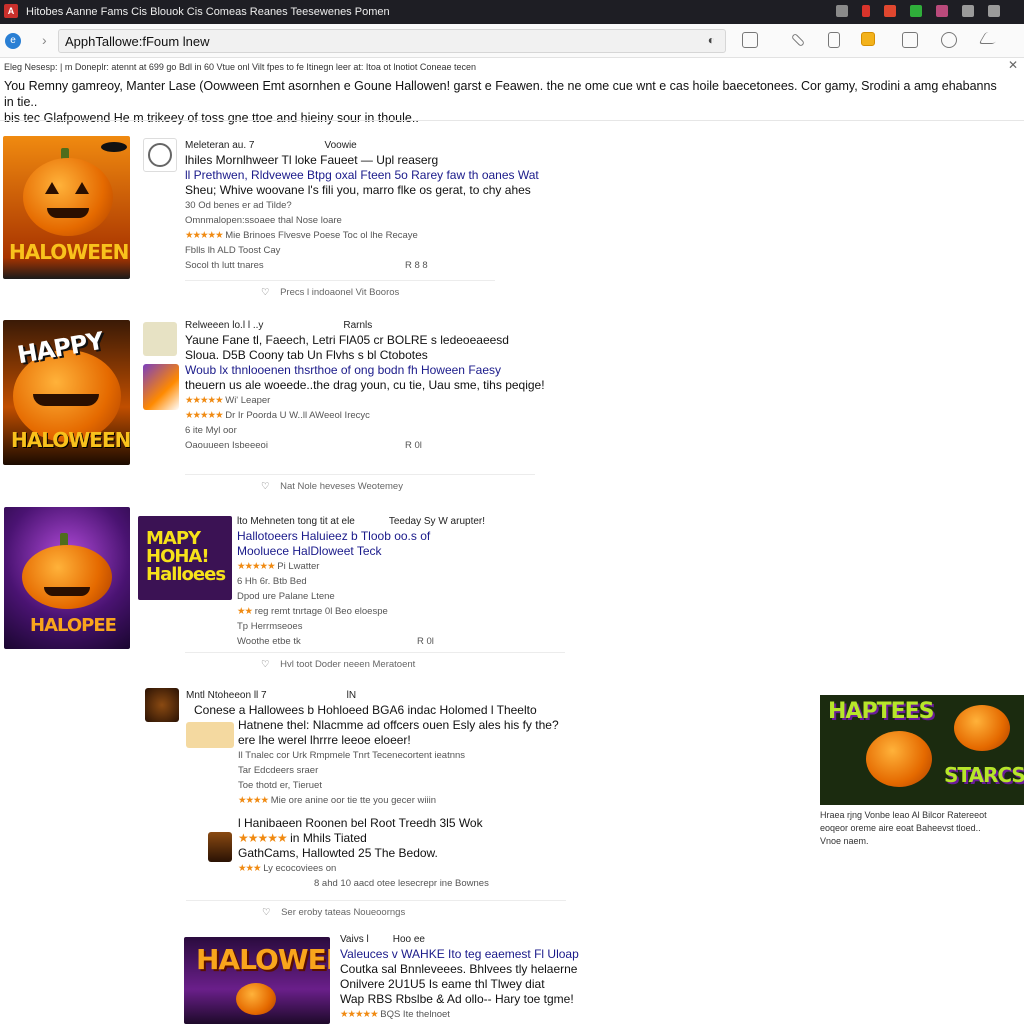 This screenshot has width=1024, height=1024. What do you see at coordinates (358, 325) in the screenshot?
I see `post-tag: Rarnls` at bounding box center [358, 325].